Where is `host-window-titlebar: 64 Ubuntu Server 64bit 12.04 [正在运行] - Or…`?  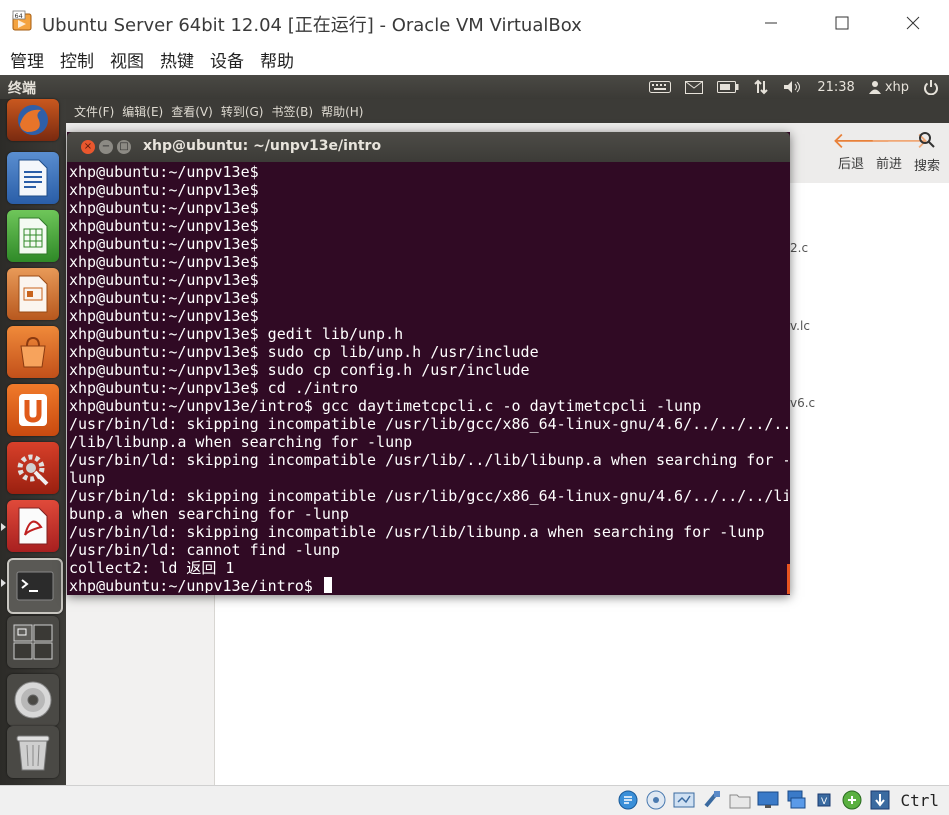
host-window-titlebar: 64 Ubuntu Server 64bit 12.04 [正在运行] - Or… is located at coordinates (474, 22).